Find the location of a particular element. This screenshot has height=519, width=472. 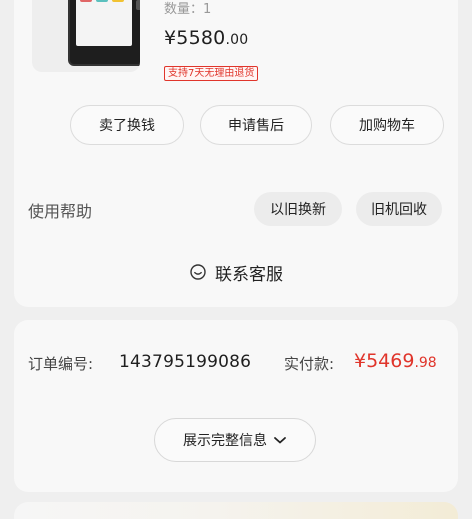

order-number-label: 订单编号: is located at coordinates (61, 364).